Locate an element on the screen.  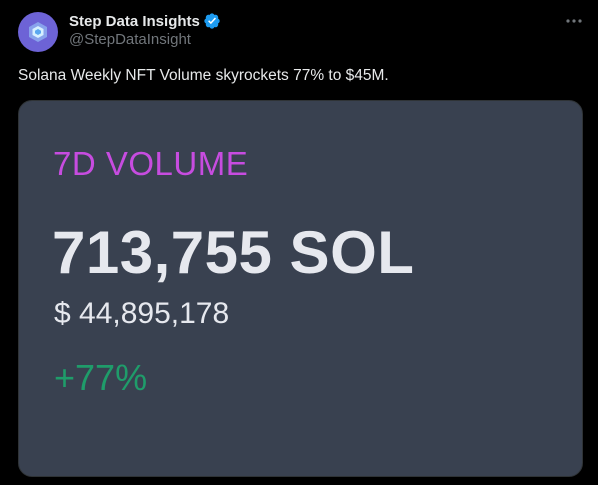
author-name-row: Step Data Insights is located at coordinates (145, 21).